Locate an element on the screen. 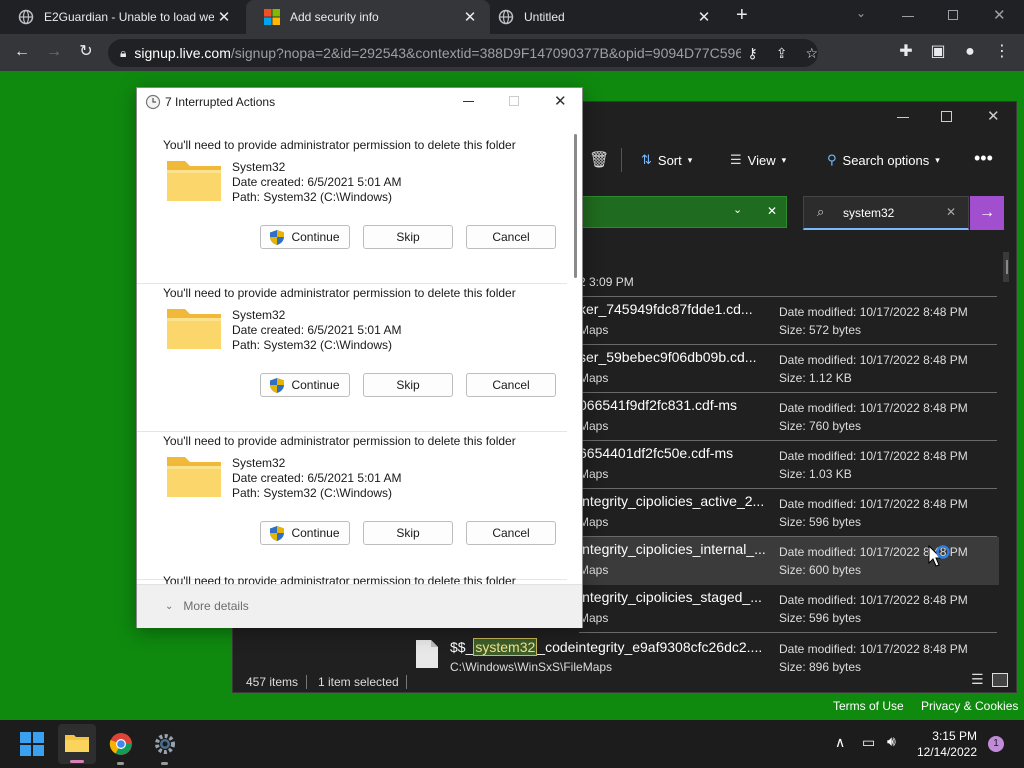  microsoft-logo-icon is located at coordinates (272, 17).